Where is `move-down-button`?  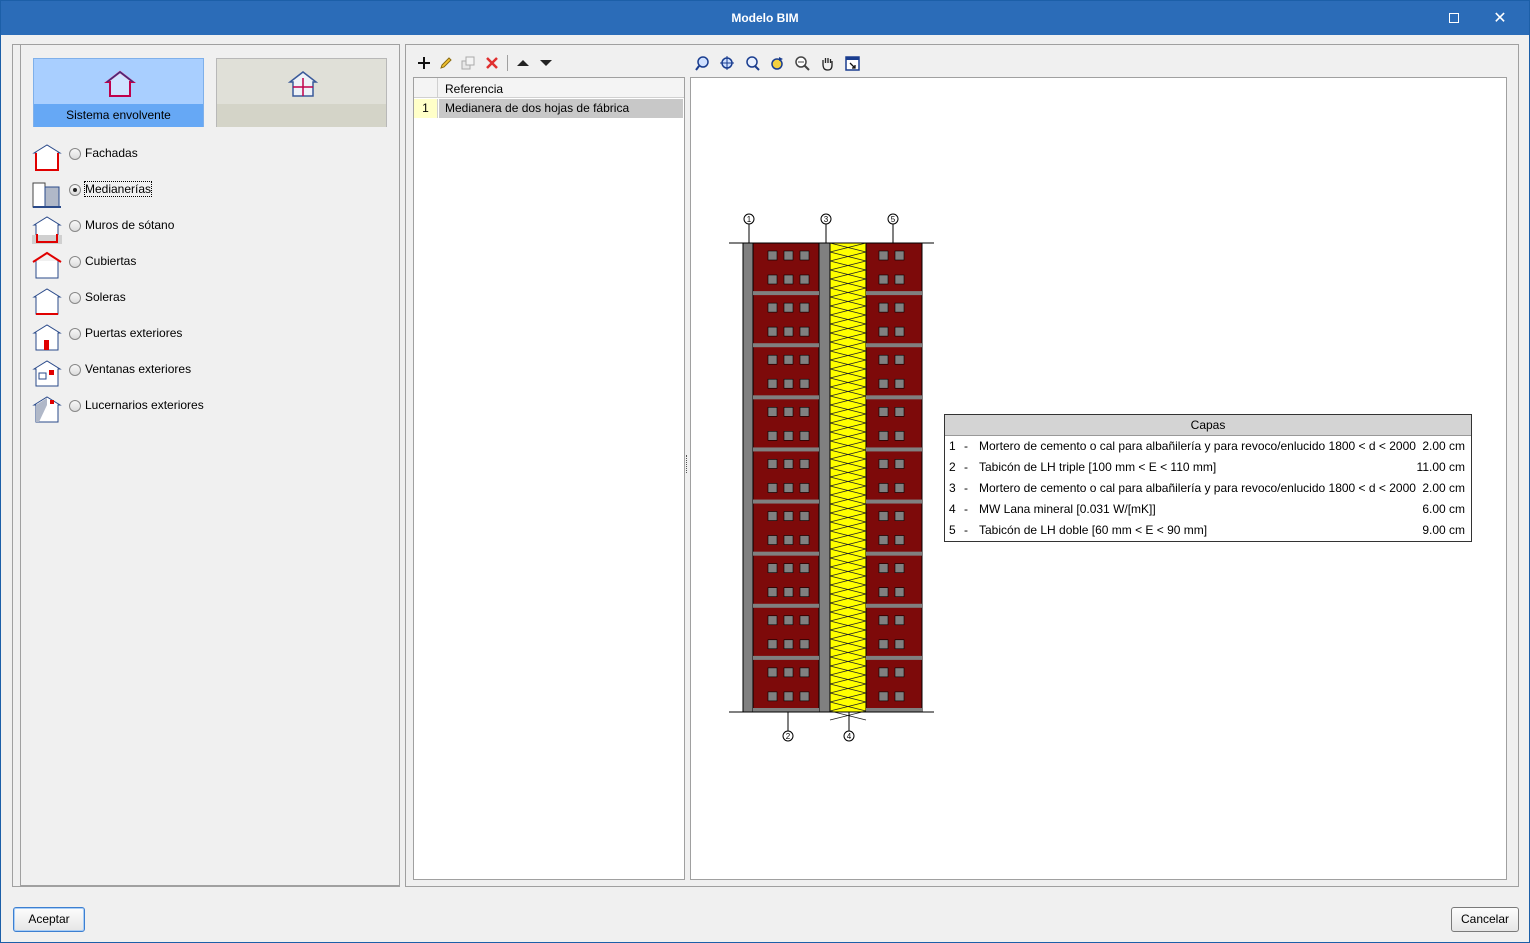 move-down-button is located at coordinates (546, 63).